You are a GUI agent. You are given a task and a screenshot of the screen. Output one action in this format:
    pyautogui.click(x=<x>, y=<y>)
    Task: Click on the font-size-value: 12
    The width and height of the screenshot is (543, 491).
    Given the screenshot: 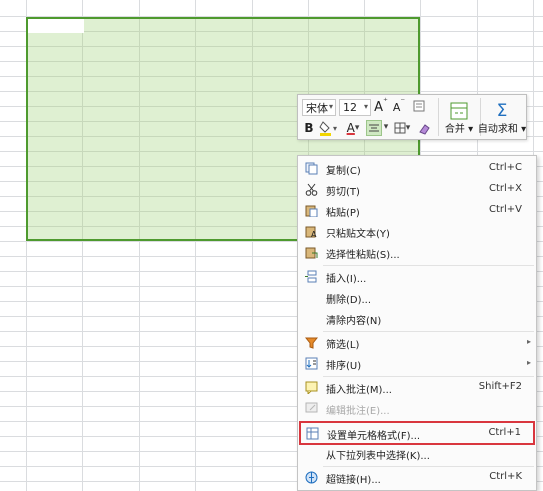 What is the action you would take?
    pyautogui.click(x=350, y=107)
    